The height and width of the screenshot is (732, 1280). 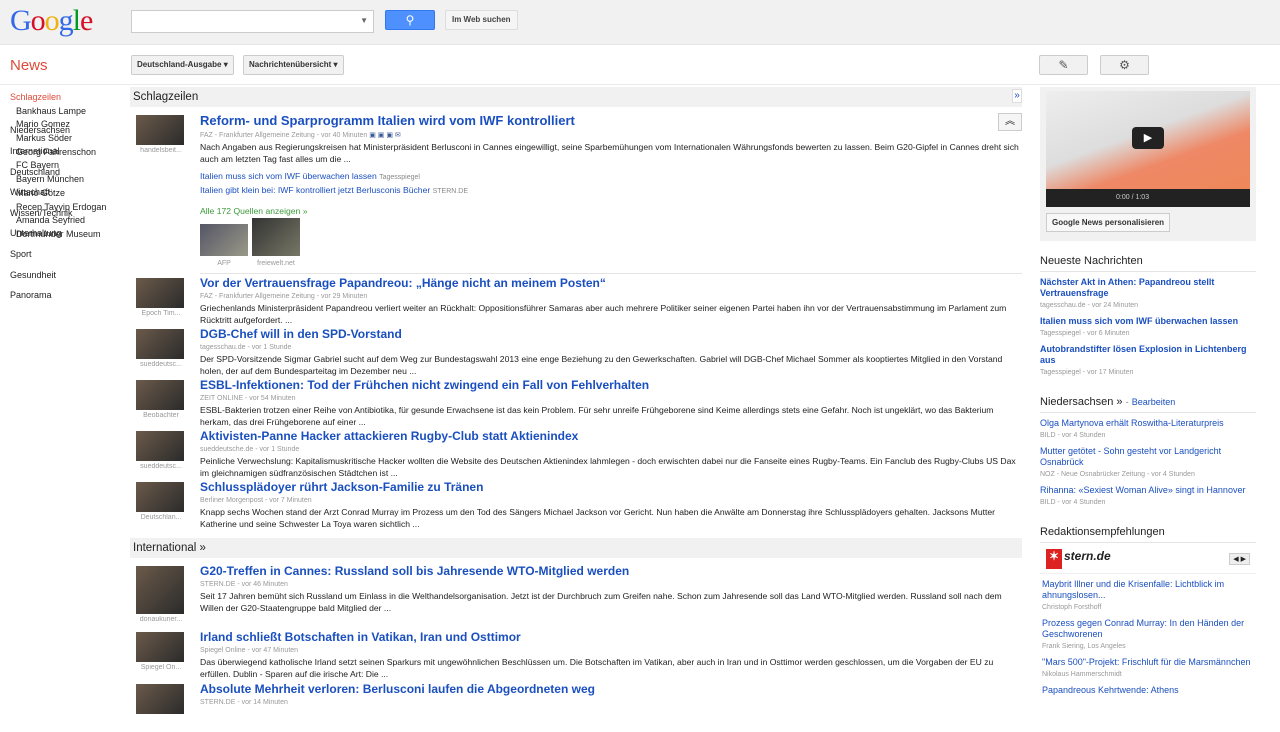 What do you see at coordinates (58, 297) in the screenshot?
I see `sidebar-item: Panorama` at bounding box center [58, 297].